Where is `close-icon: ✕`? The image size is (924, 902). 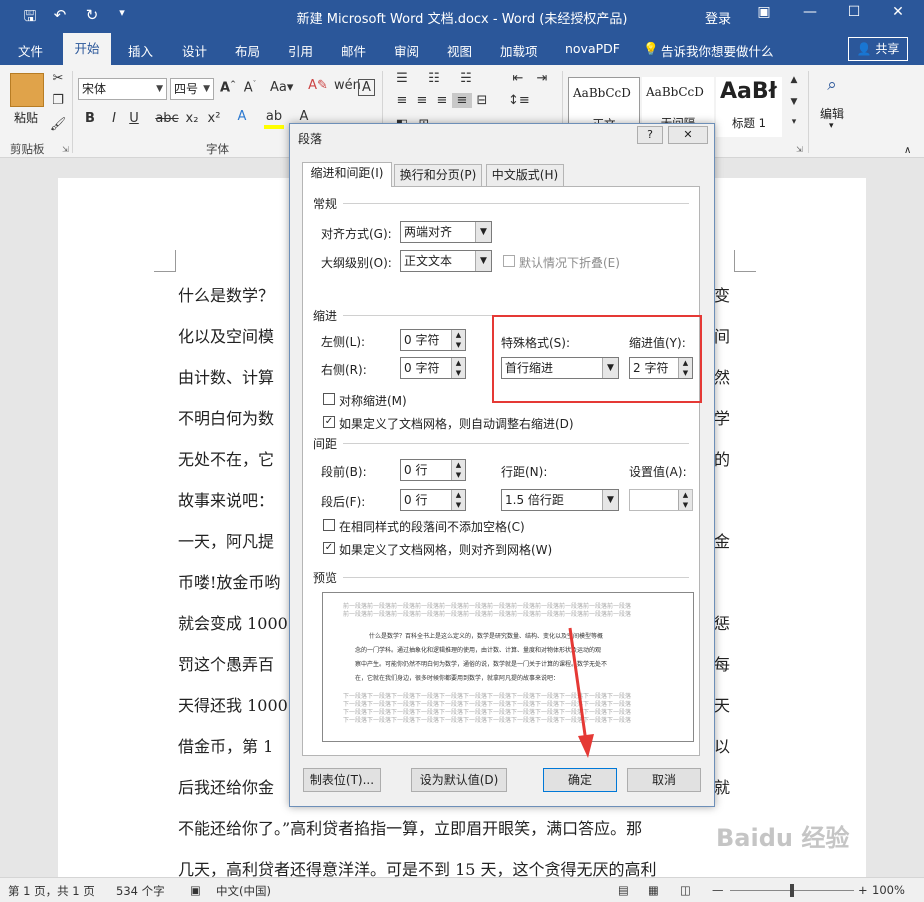
close-icon: ✕ is located at coordinates (898, 12).